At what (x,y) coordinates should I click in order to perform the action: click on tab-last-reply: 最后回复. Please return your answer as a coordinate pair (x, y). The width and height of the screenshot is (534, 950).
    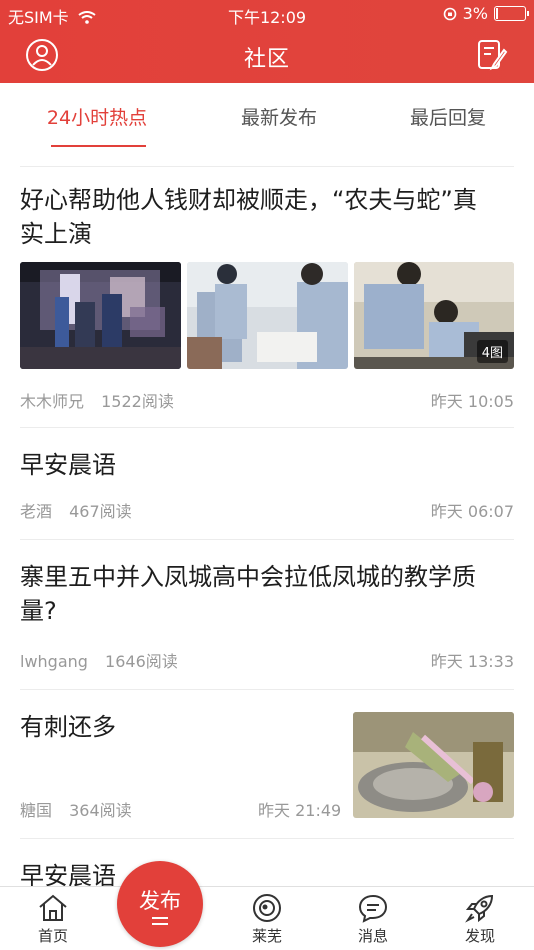
    Looking at the image, I should click on (448, 116).